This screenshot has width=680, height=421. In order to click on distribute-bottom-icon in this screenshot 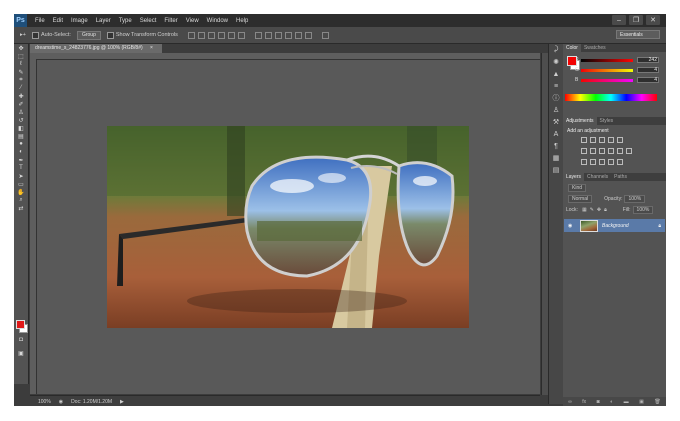, I will do `click(278, 35)`.